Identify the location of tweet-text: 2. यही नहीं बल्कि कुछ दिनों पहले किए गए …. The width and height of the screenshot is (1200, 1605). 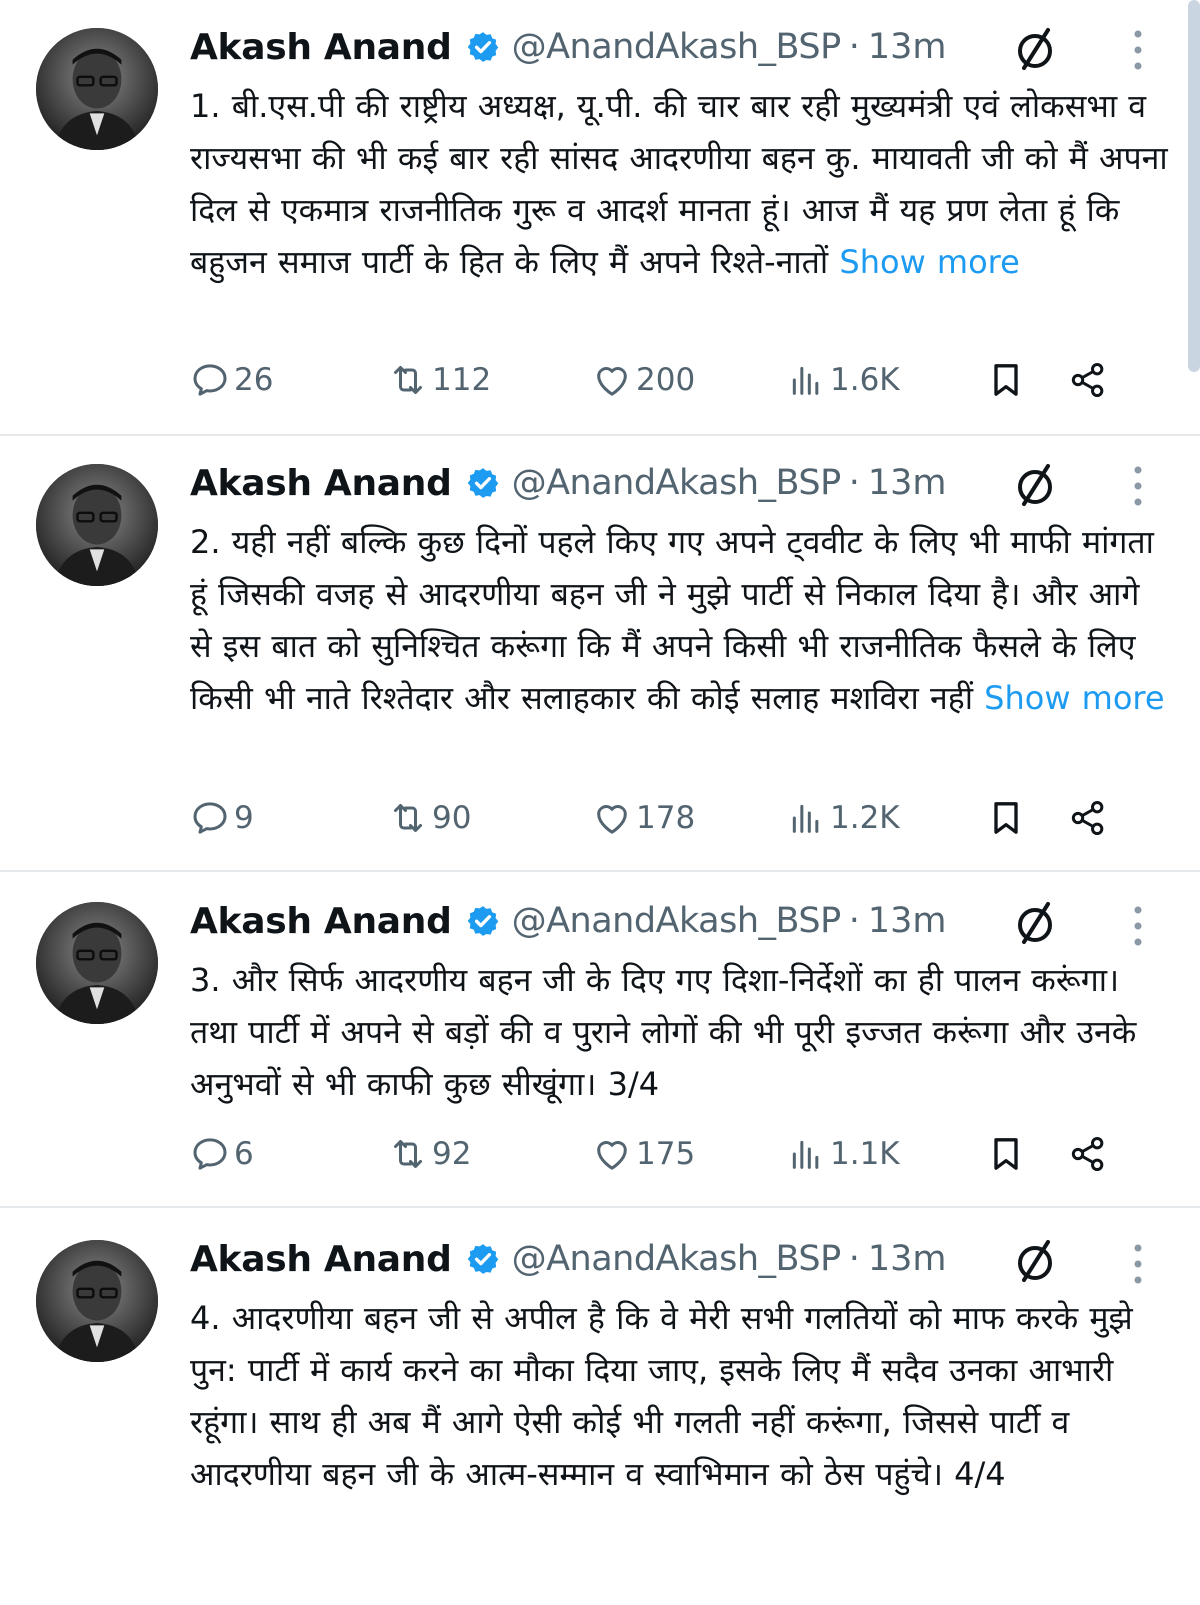
(680, 620).